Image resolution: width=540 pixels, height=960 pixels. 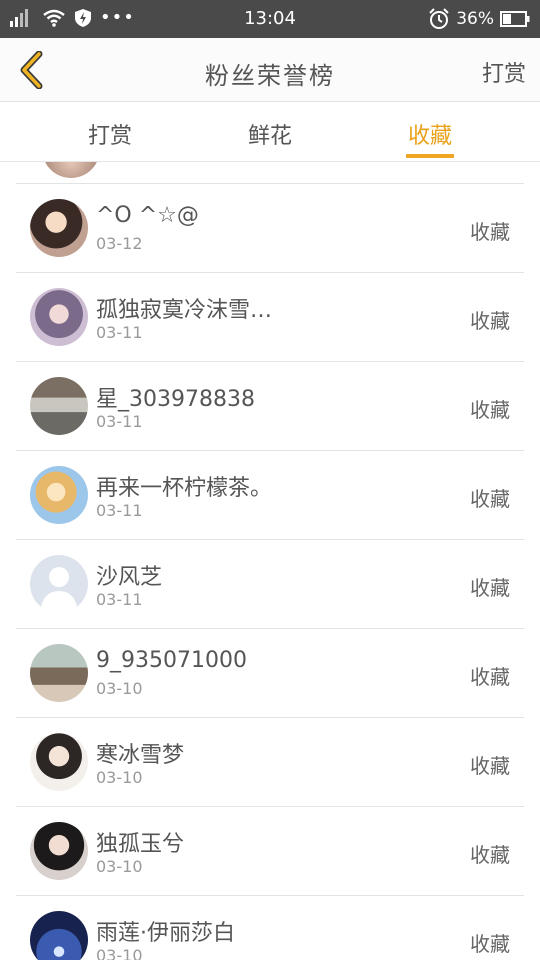 What do you see at coordinates (147, 215) in the screenshot?
I see `fan-name: ^O ^☆@` at bounding box center [147, 215].